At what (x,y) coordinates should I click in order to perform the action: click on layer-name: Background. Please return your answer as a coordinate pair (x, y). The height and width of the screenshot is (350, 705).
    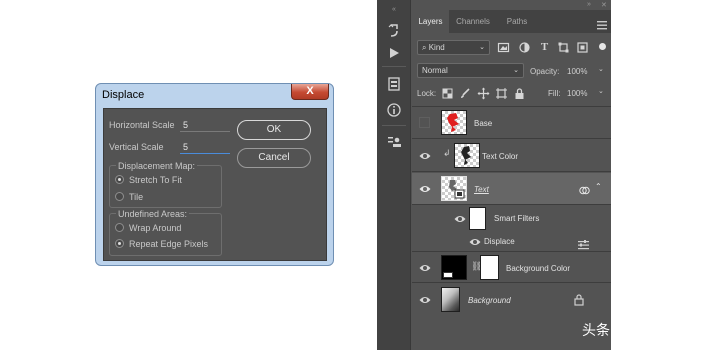
    Looking at the image, I should click on (489, 300).